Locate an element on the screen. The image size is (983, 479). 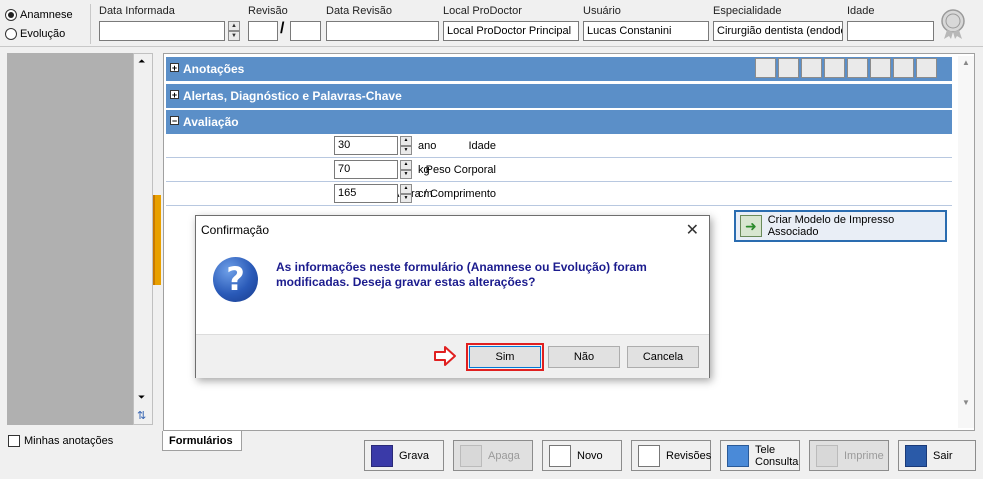
form-scrollbar: ▲ ▼ is located at coordinates (966, 242).